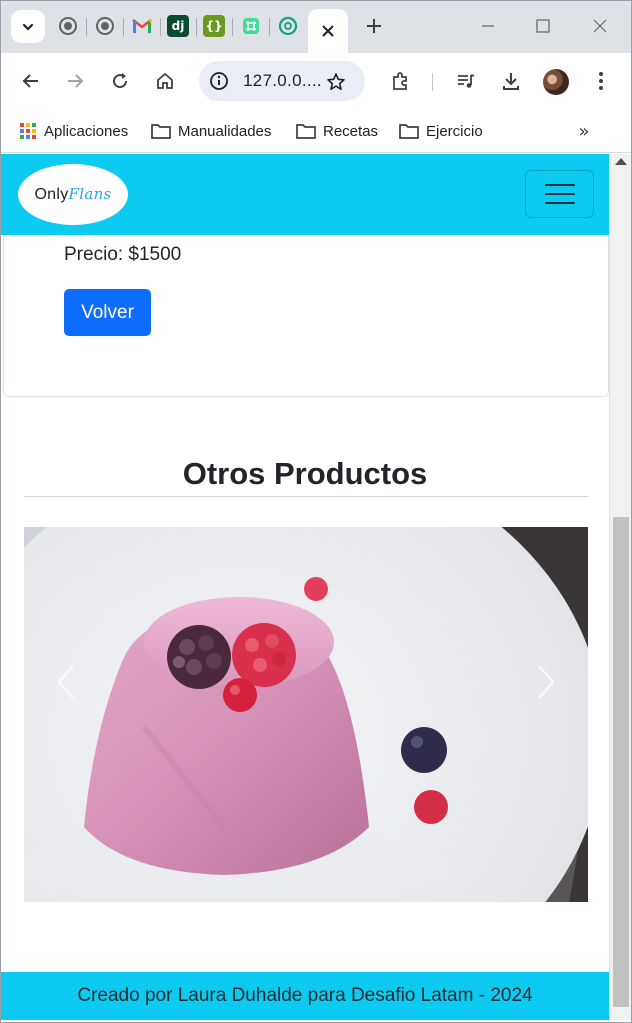 The height and width of the screenshot is (1023, 632). What do you see at coordinates (86, 131) in the screenshot?
I see `bookmark-label: Aplicaciones` at bounding box center [86, 131].